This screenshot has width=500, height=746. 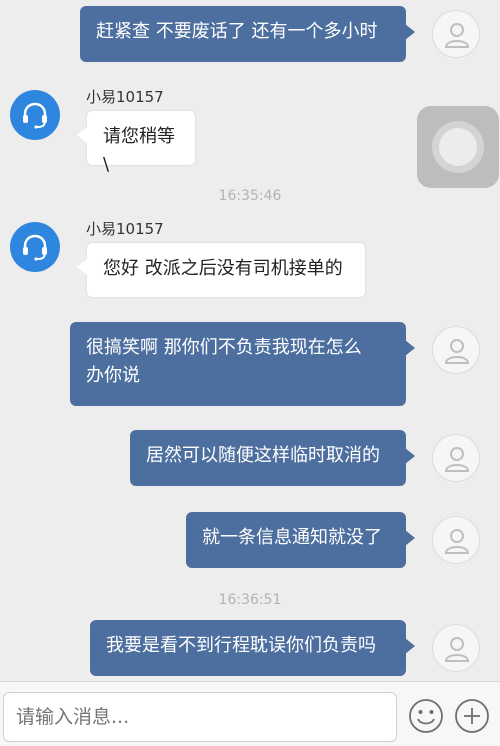 I want to click on plus-icon, so click(x=472, y=716).